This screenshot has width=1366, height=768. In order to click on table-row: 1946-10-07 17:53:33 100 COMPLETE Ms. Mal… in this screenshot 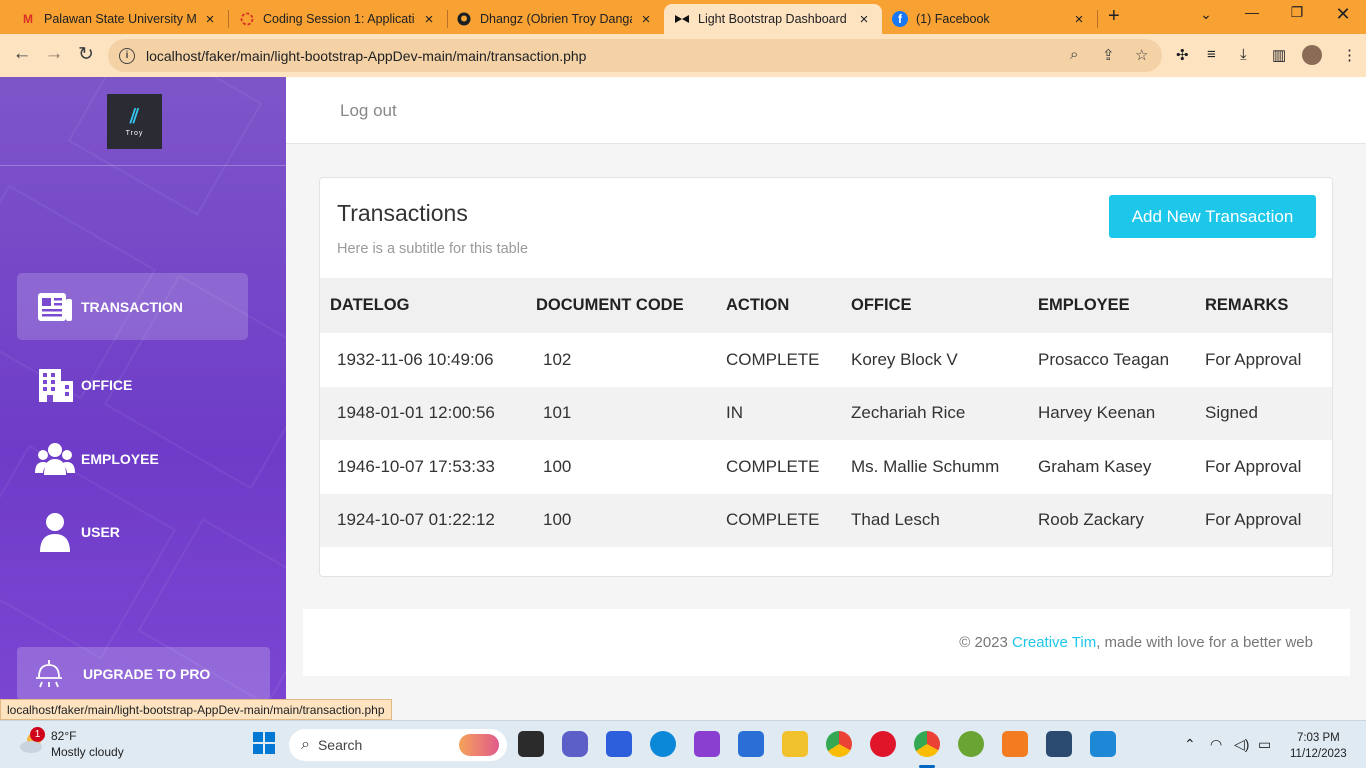, I will do `click(826, 467)`.